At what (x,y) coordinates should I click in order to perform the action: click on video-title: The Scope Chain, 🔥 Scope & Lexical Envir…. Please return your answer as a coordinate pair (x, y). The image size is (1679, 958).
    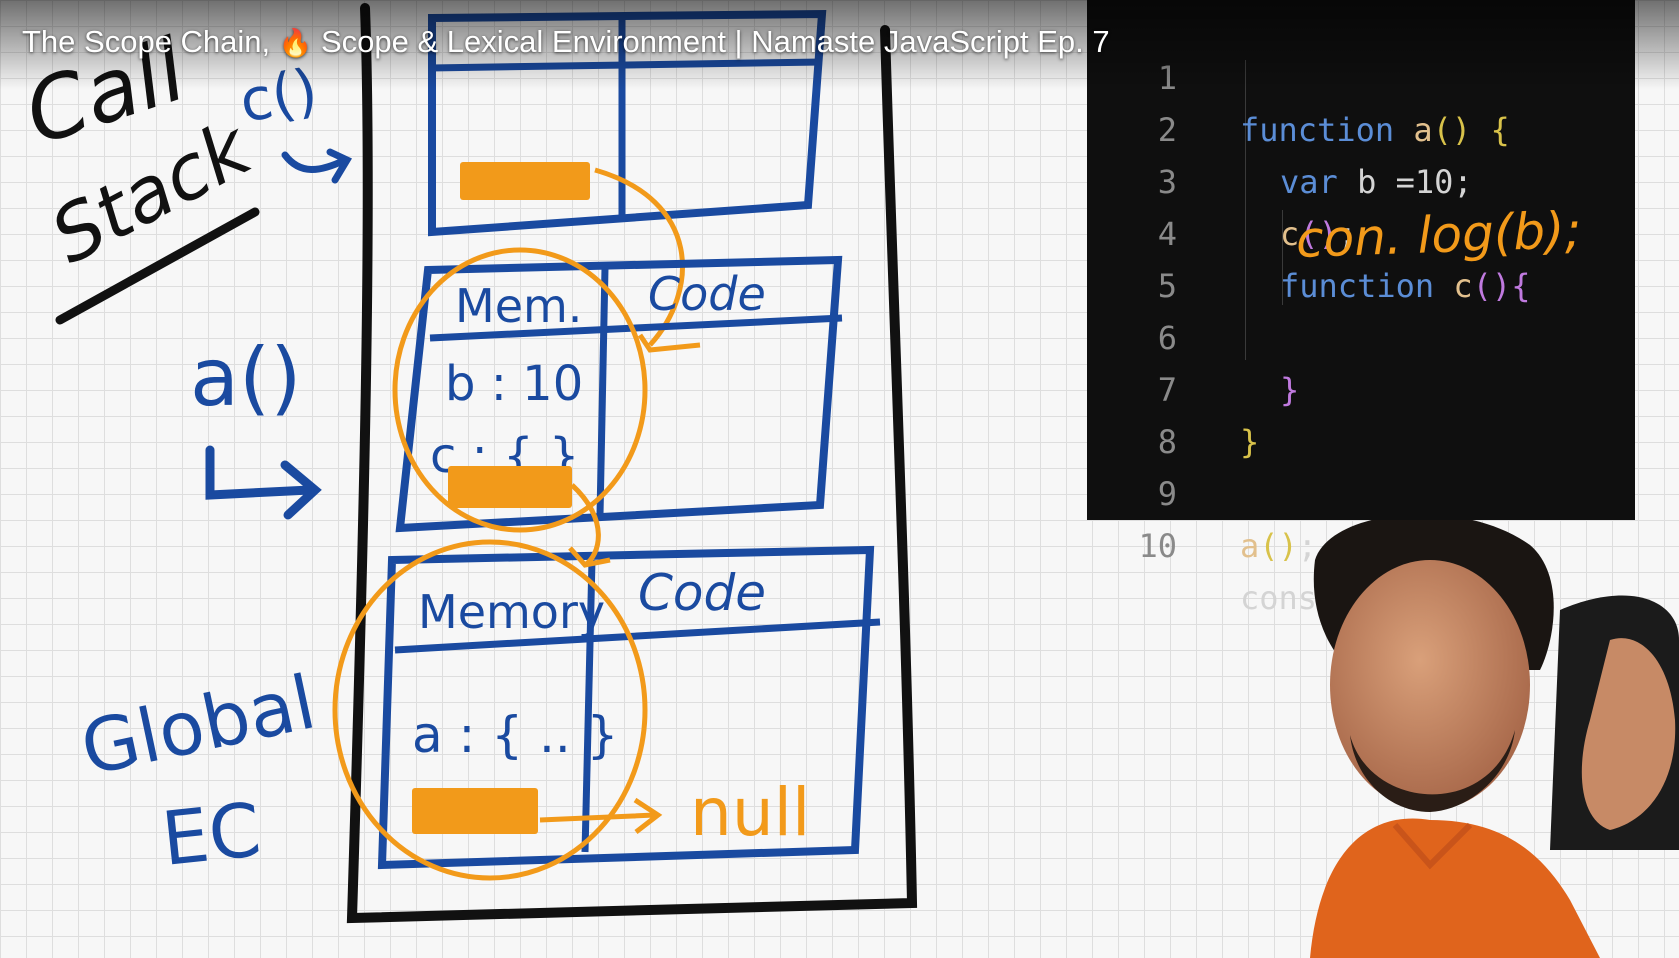
    Looking at the image, I should click on (566, 42).